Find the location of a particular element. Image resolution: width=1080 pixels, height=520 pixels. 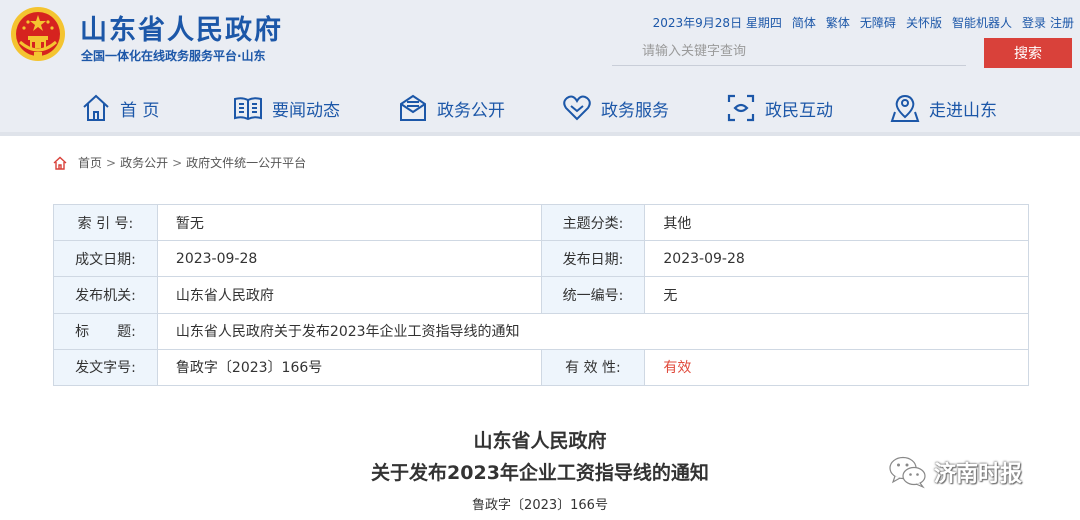

table-row: 成文日期: 2023-09-28 发布日期: 2023-09-28 is located at coordinates (541, 259).